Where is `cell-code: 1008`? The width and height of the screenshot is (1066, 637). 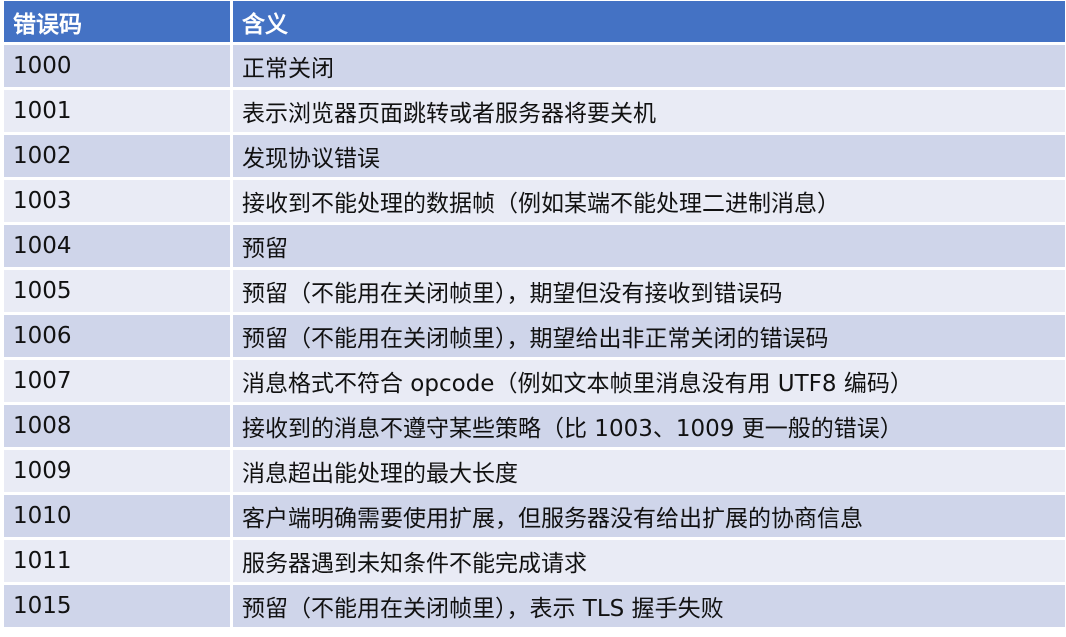 cell-code: 1008 is located at coordinates (118, 427).